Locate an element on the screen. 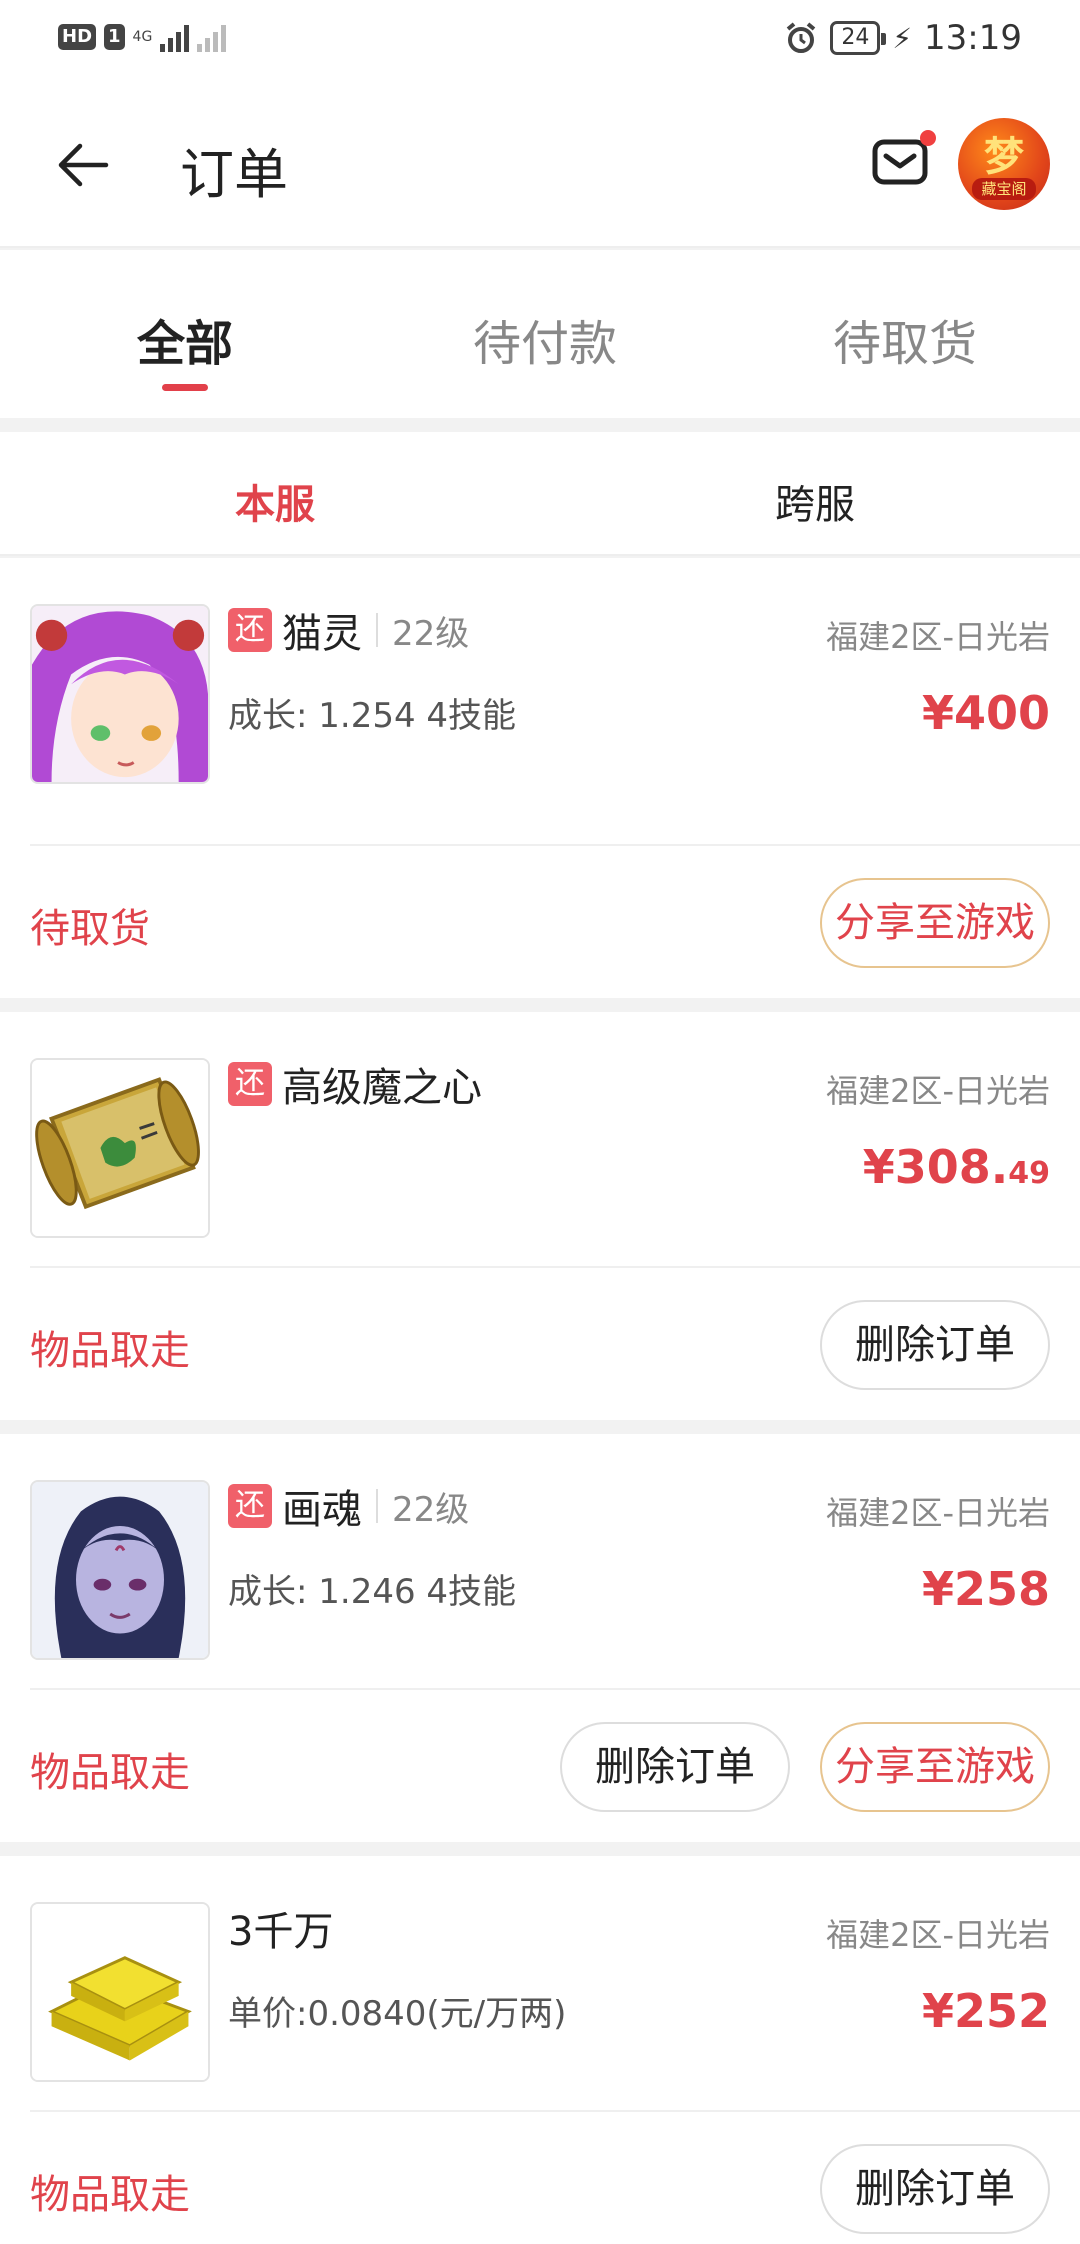 The width and height of the screenshot is (1080, 2244). tab-pending-payment: 待付款 is located at coordinates (545, 339).